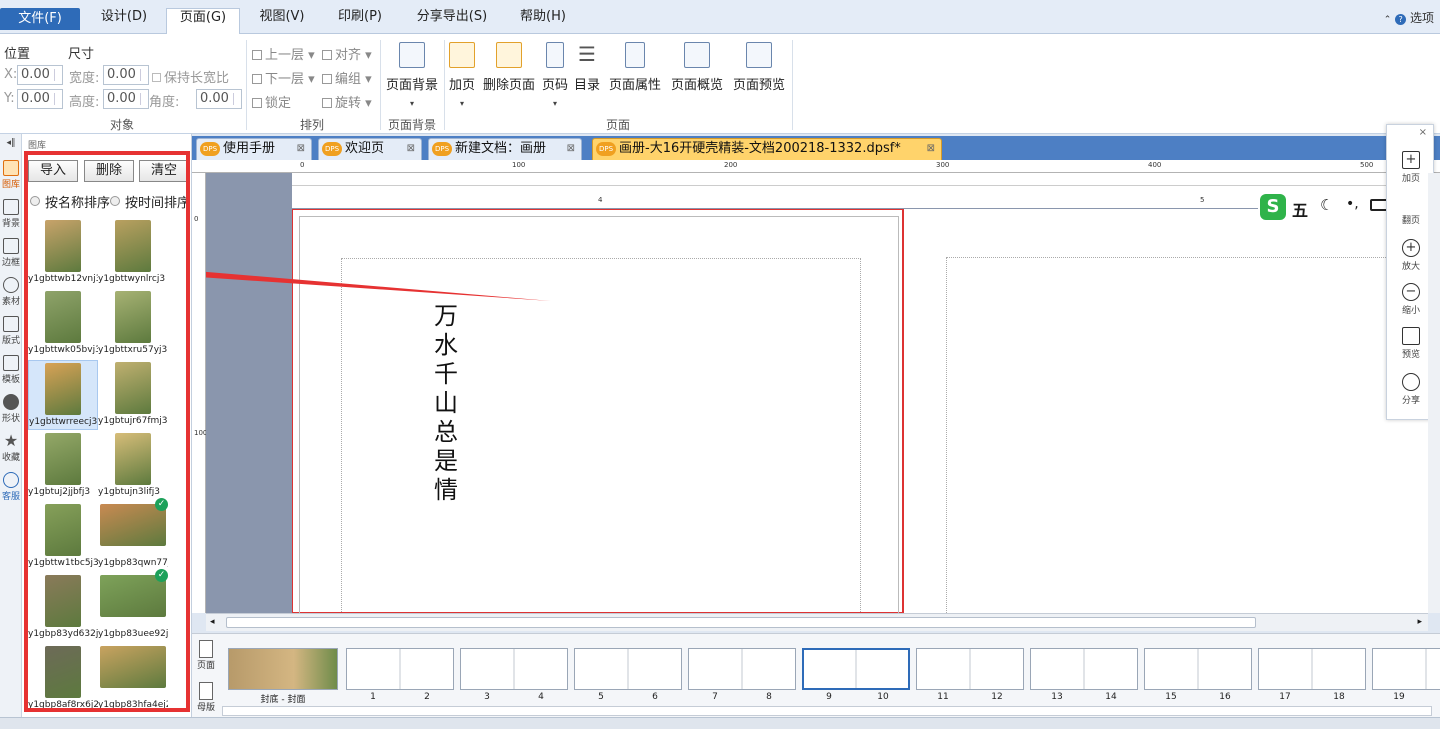  Describe the element at coordinates (206, 655) in the screenshot. I see `filmstrip-pages-tab: 页面` at that location.